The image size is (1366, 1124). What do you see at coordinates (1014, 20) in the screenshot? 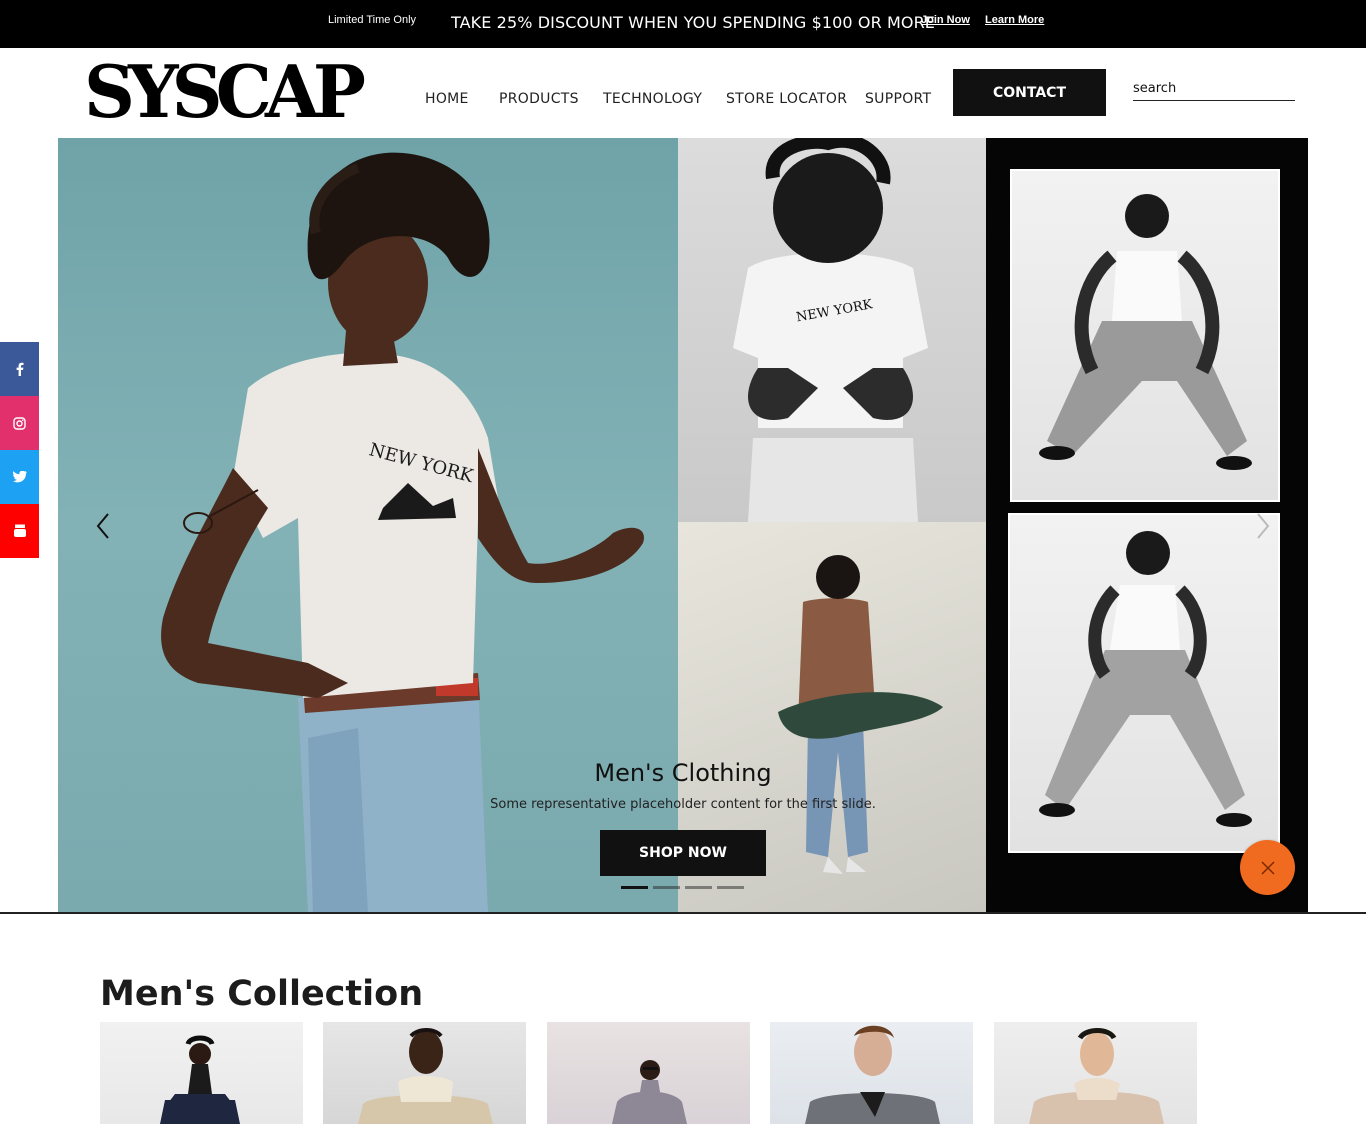
I see `learn-more-link: Learn More` at bounding box center [1014, 20].